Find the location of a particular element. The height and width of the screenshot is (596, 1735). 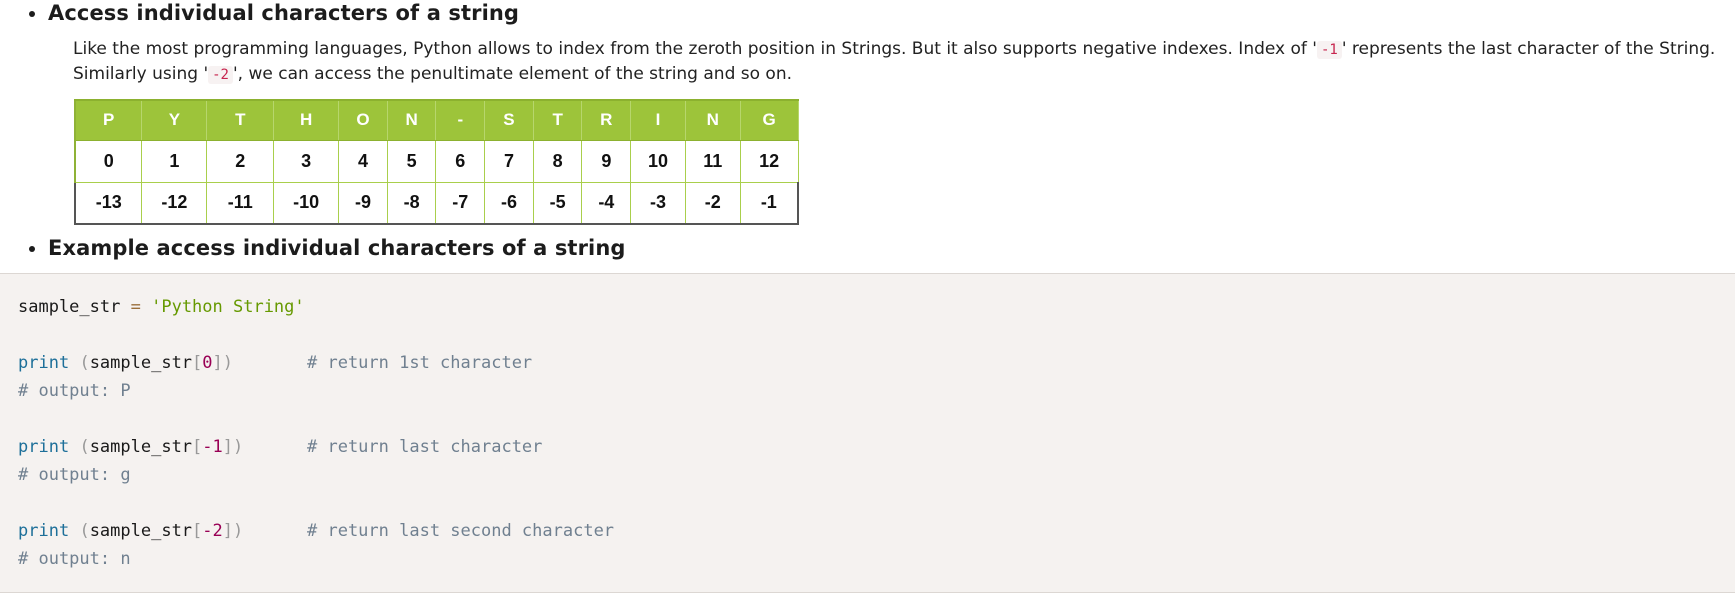

table-cell: -2 is located at coordinates (712, 203).